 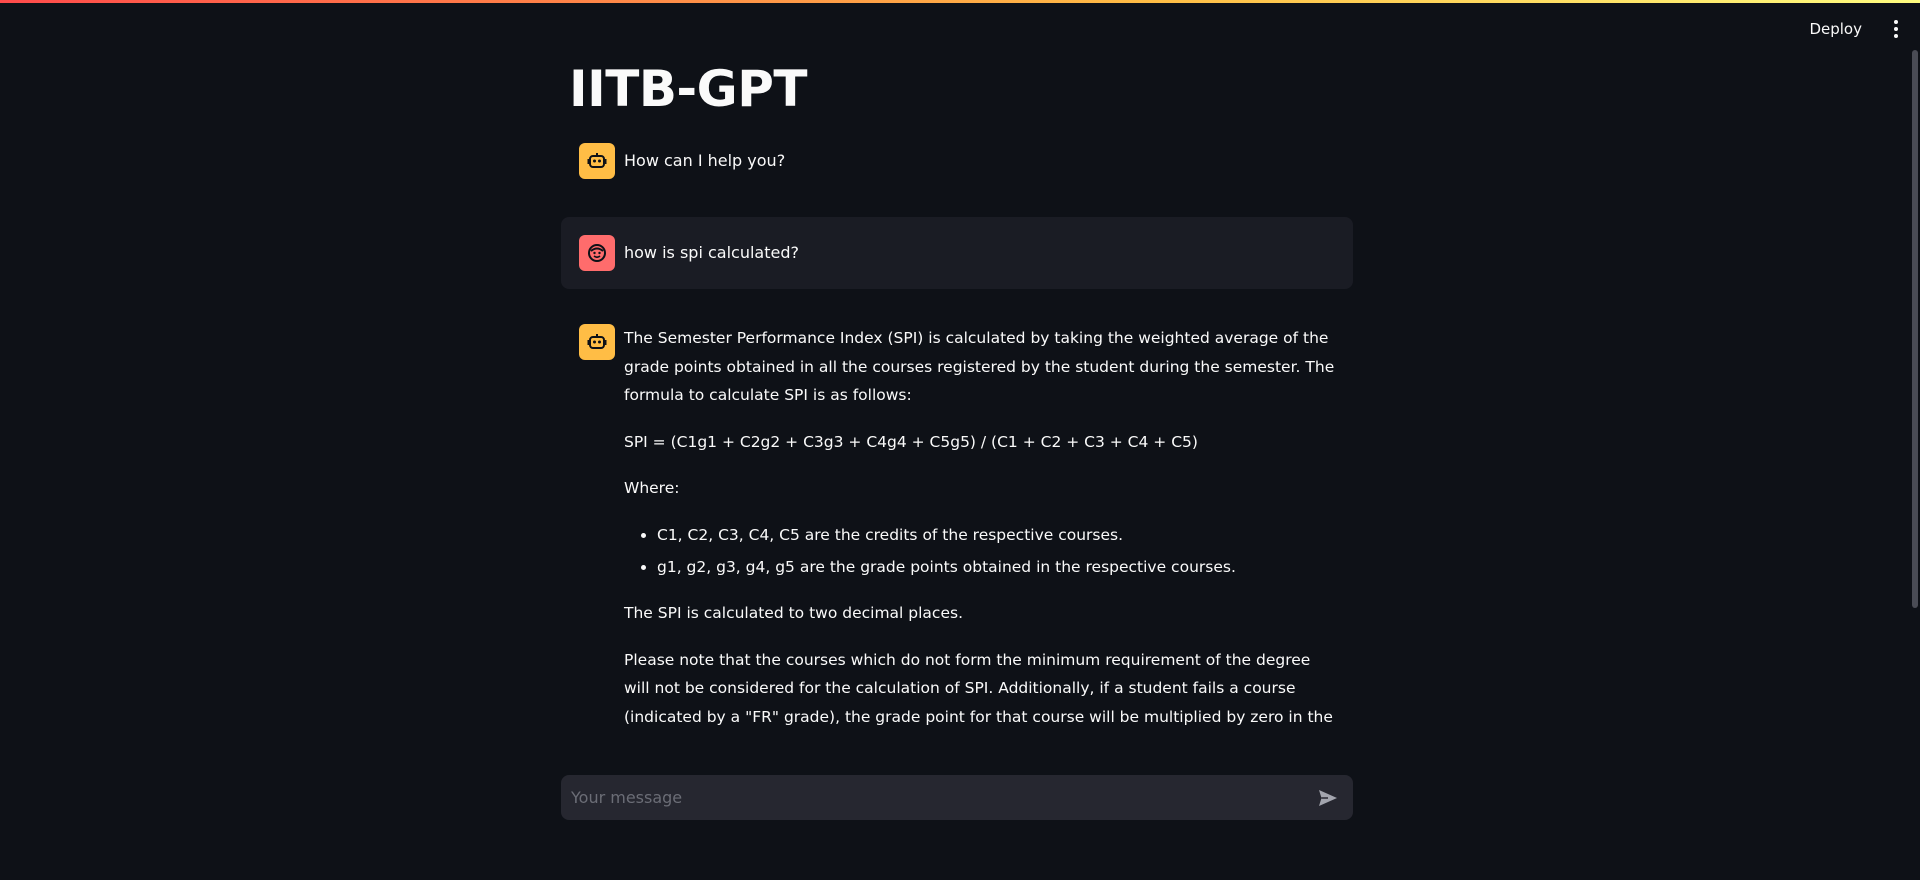 I want to click on more-vertical-icon, so click(x=1896, y=29).